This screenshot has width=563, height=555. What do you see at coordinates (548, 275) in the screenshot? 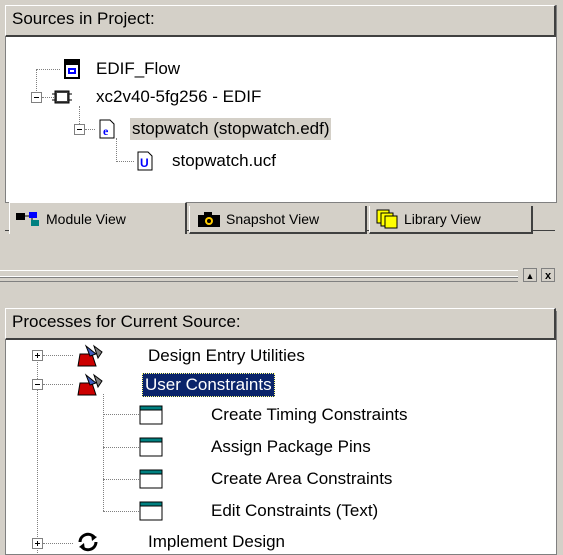
I see `close-button: x` at bounding box center [548, 275].